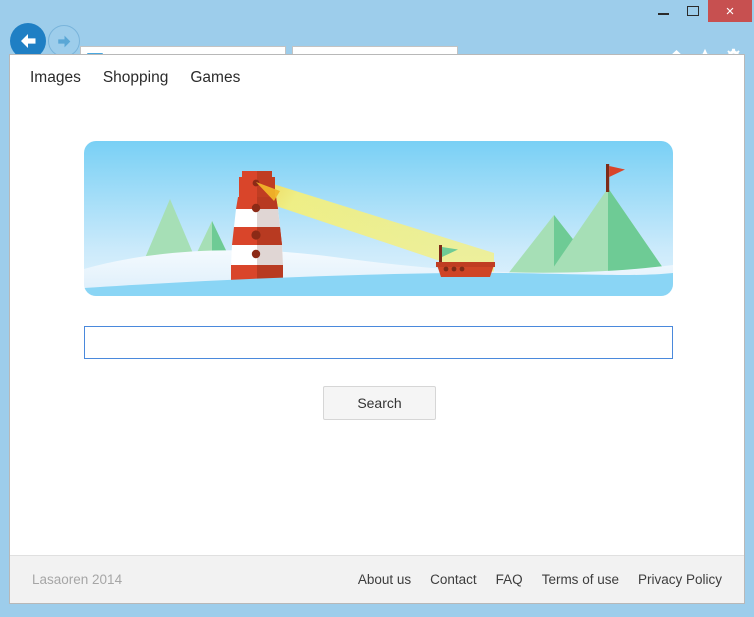 The height and width of the screenshot is (617, 754). I want to click on nav-link-shopping: Shopping, so click(136, 78).